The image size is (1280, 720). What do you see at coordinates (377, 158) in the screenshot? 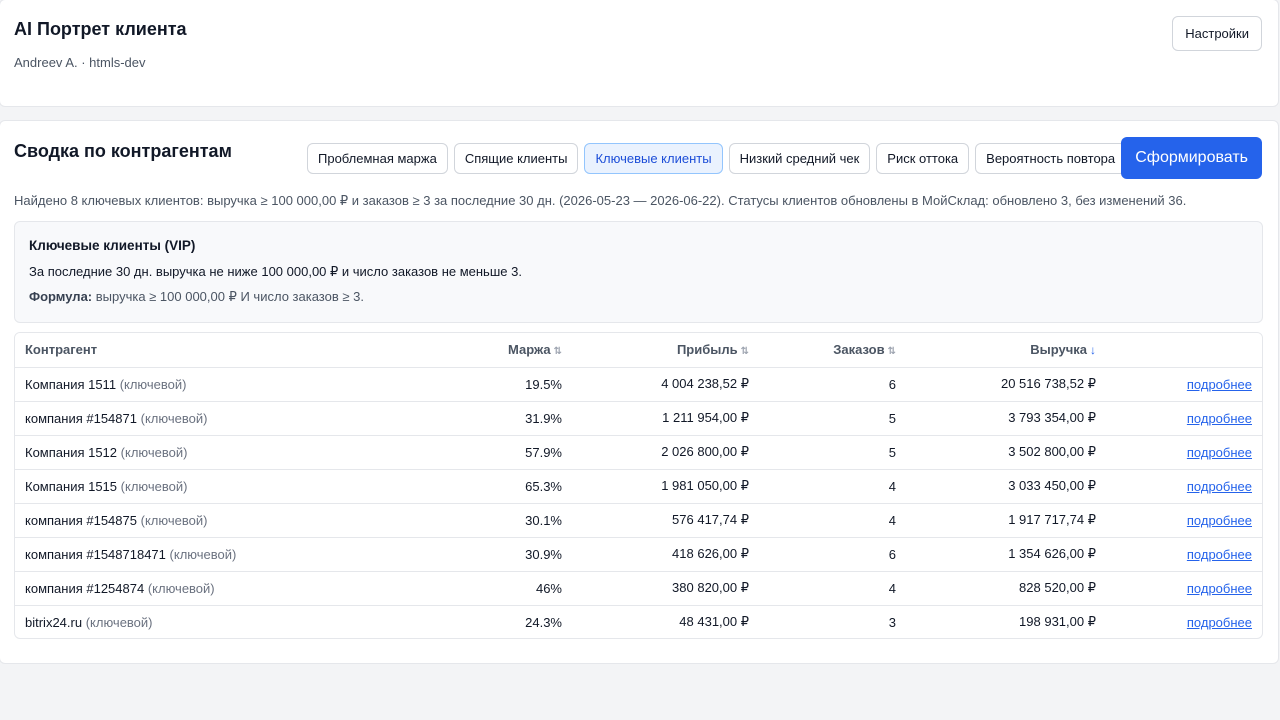
I see `tab-problem-margin: Проблемная маржа` at bounding box center [377, 158].